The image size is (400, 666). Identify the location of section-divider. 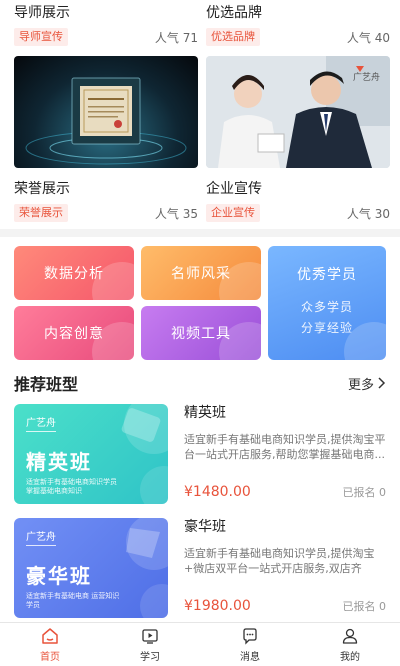
(200, 233).